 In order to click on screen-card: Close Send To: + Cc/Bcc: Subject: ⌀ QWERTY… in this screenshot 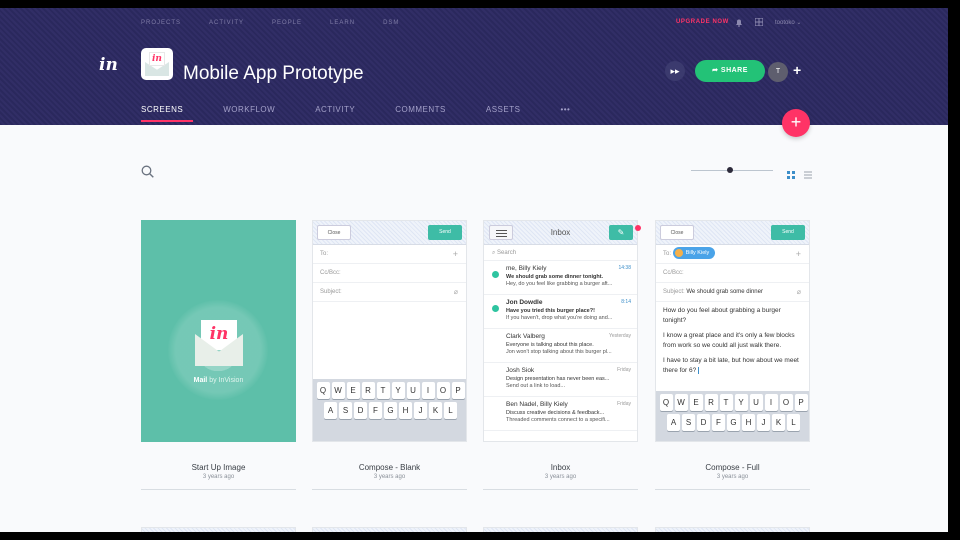, I will do `click(389, 355)`.